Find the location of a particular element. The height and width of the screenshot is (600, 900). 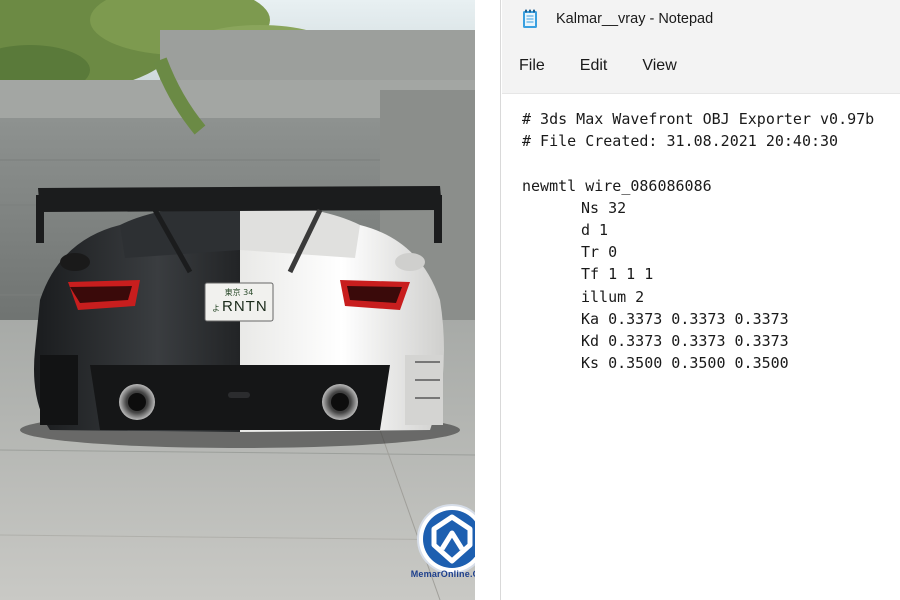

editor-line: Tf 1 1 1 is located at coordinates (617, 274).